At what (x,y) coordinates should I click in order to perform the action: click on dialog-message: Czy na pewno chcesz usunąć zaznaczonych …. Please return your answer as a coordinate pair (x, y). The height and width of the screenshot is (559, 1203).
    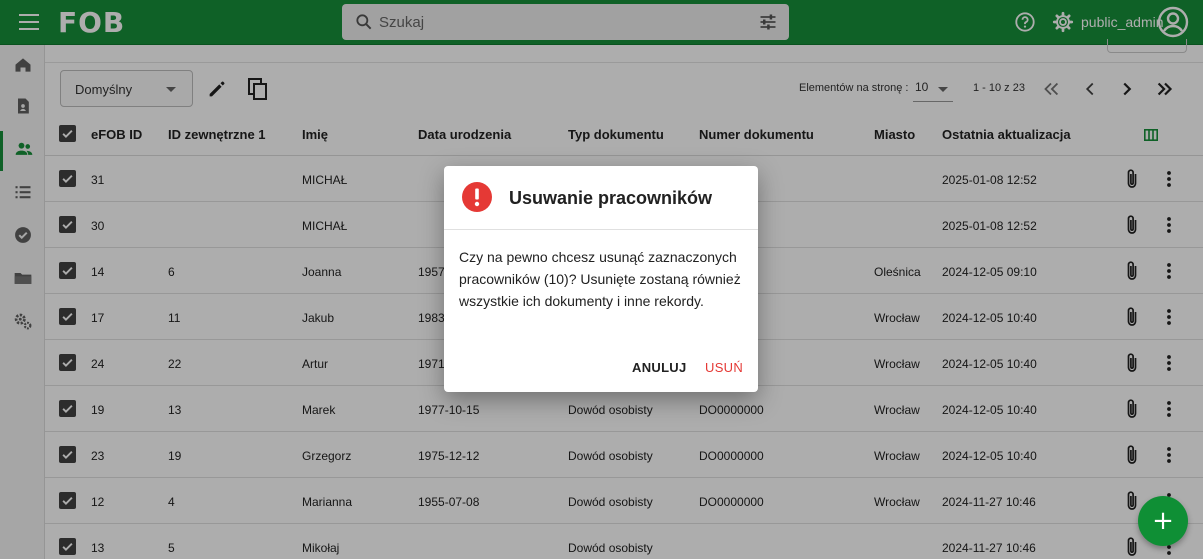
    Looking at the image, I should click on (600, 279).